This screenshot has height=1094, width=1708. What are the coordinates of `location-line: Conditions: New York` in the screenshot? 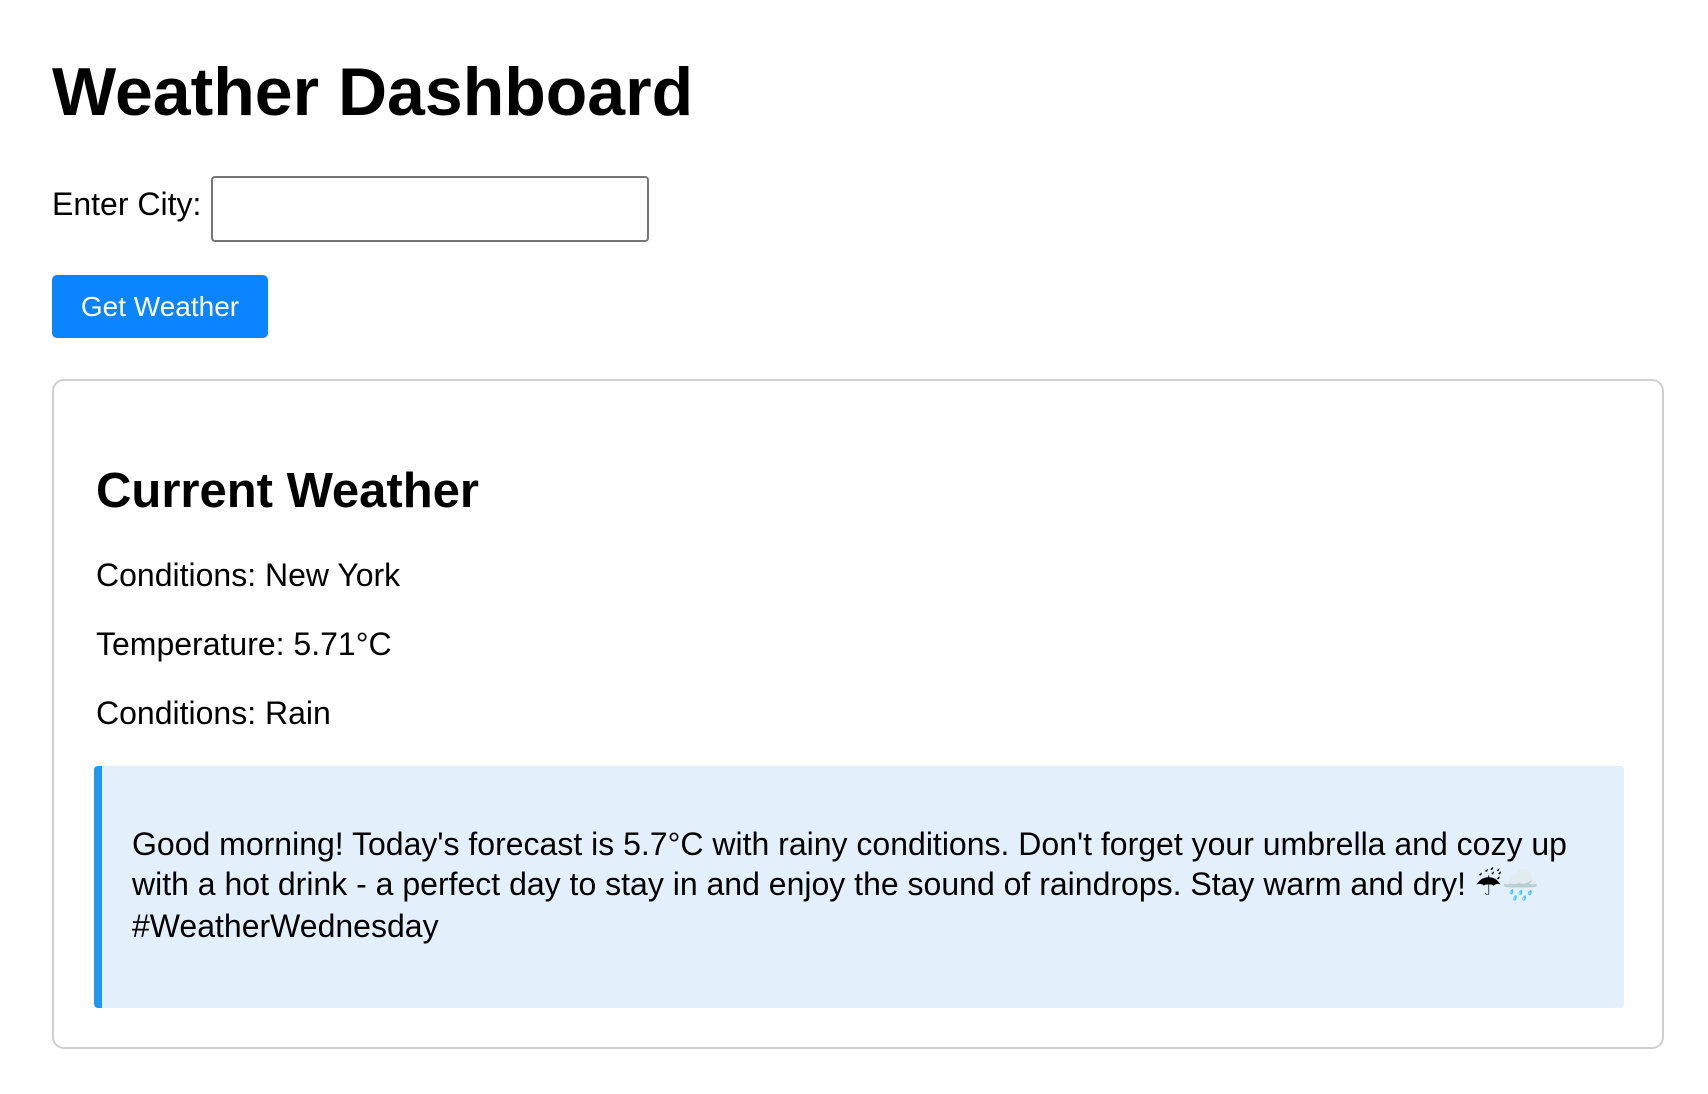 It's located at (248, 575).